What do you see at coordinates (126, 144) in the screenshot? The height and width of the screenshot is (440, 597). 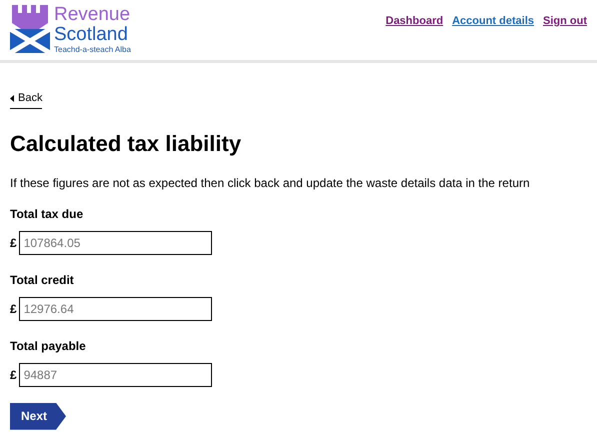 I see `page-heading: Calculated tax liability` at bounding box center [126, 144].